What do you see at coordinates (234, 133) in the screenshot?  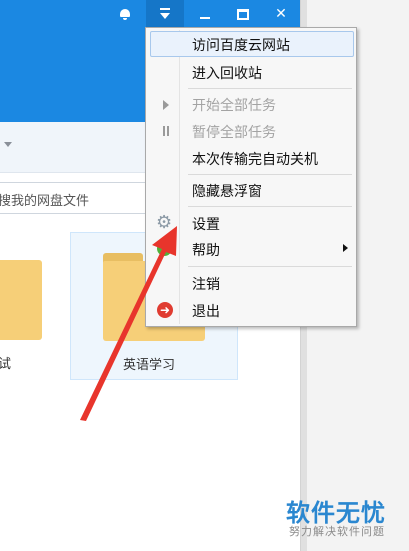 I see `menu-item-label: 暂停全部任务` at bounding box center [234, 133].